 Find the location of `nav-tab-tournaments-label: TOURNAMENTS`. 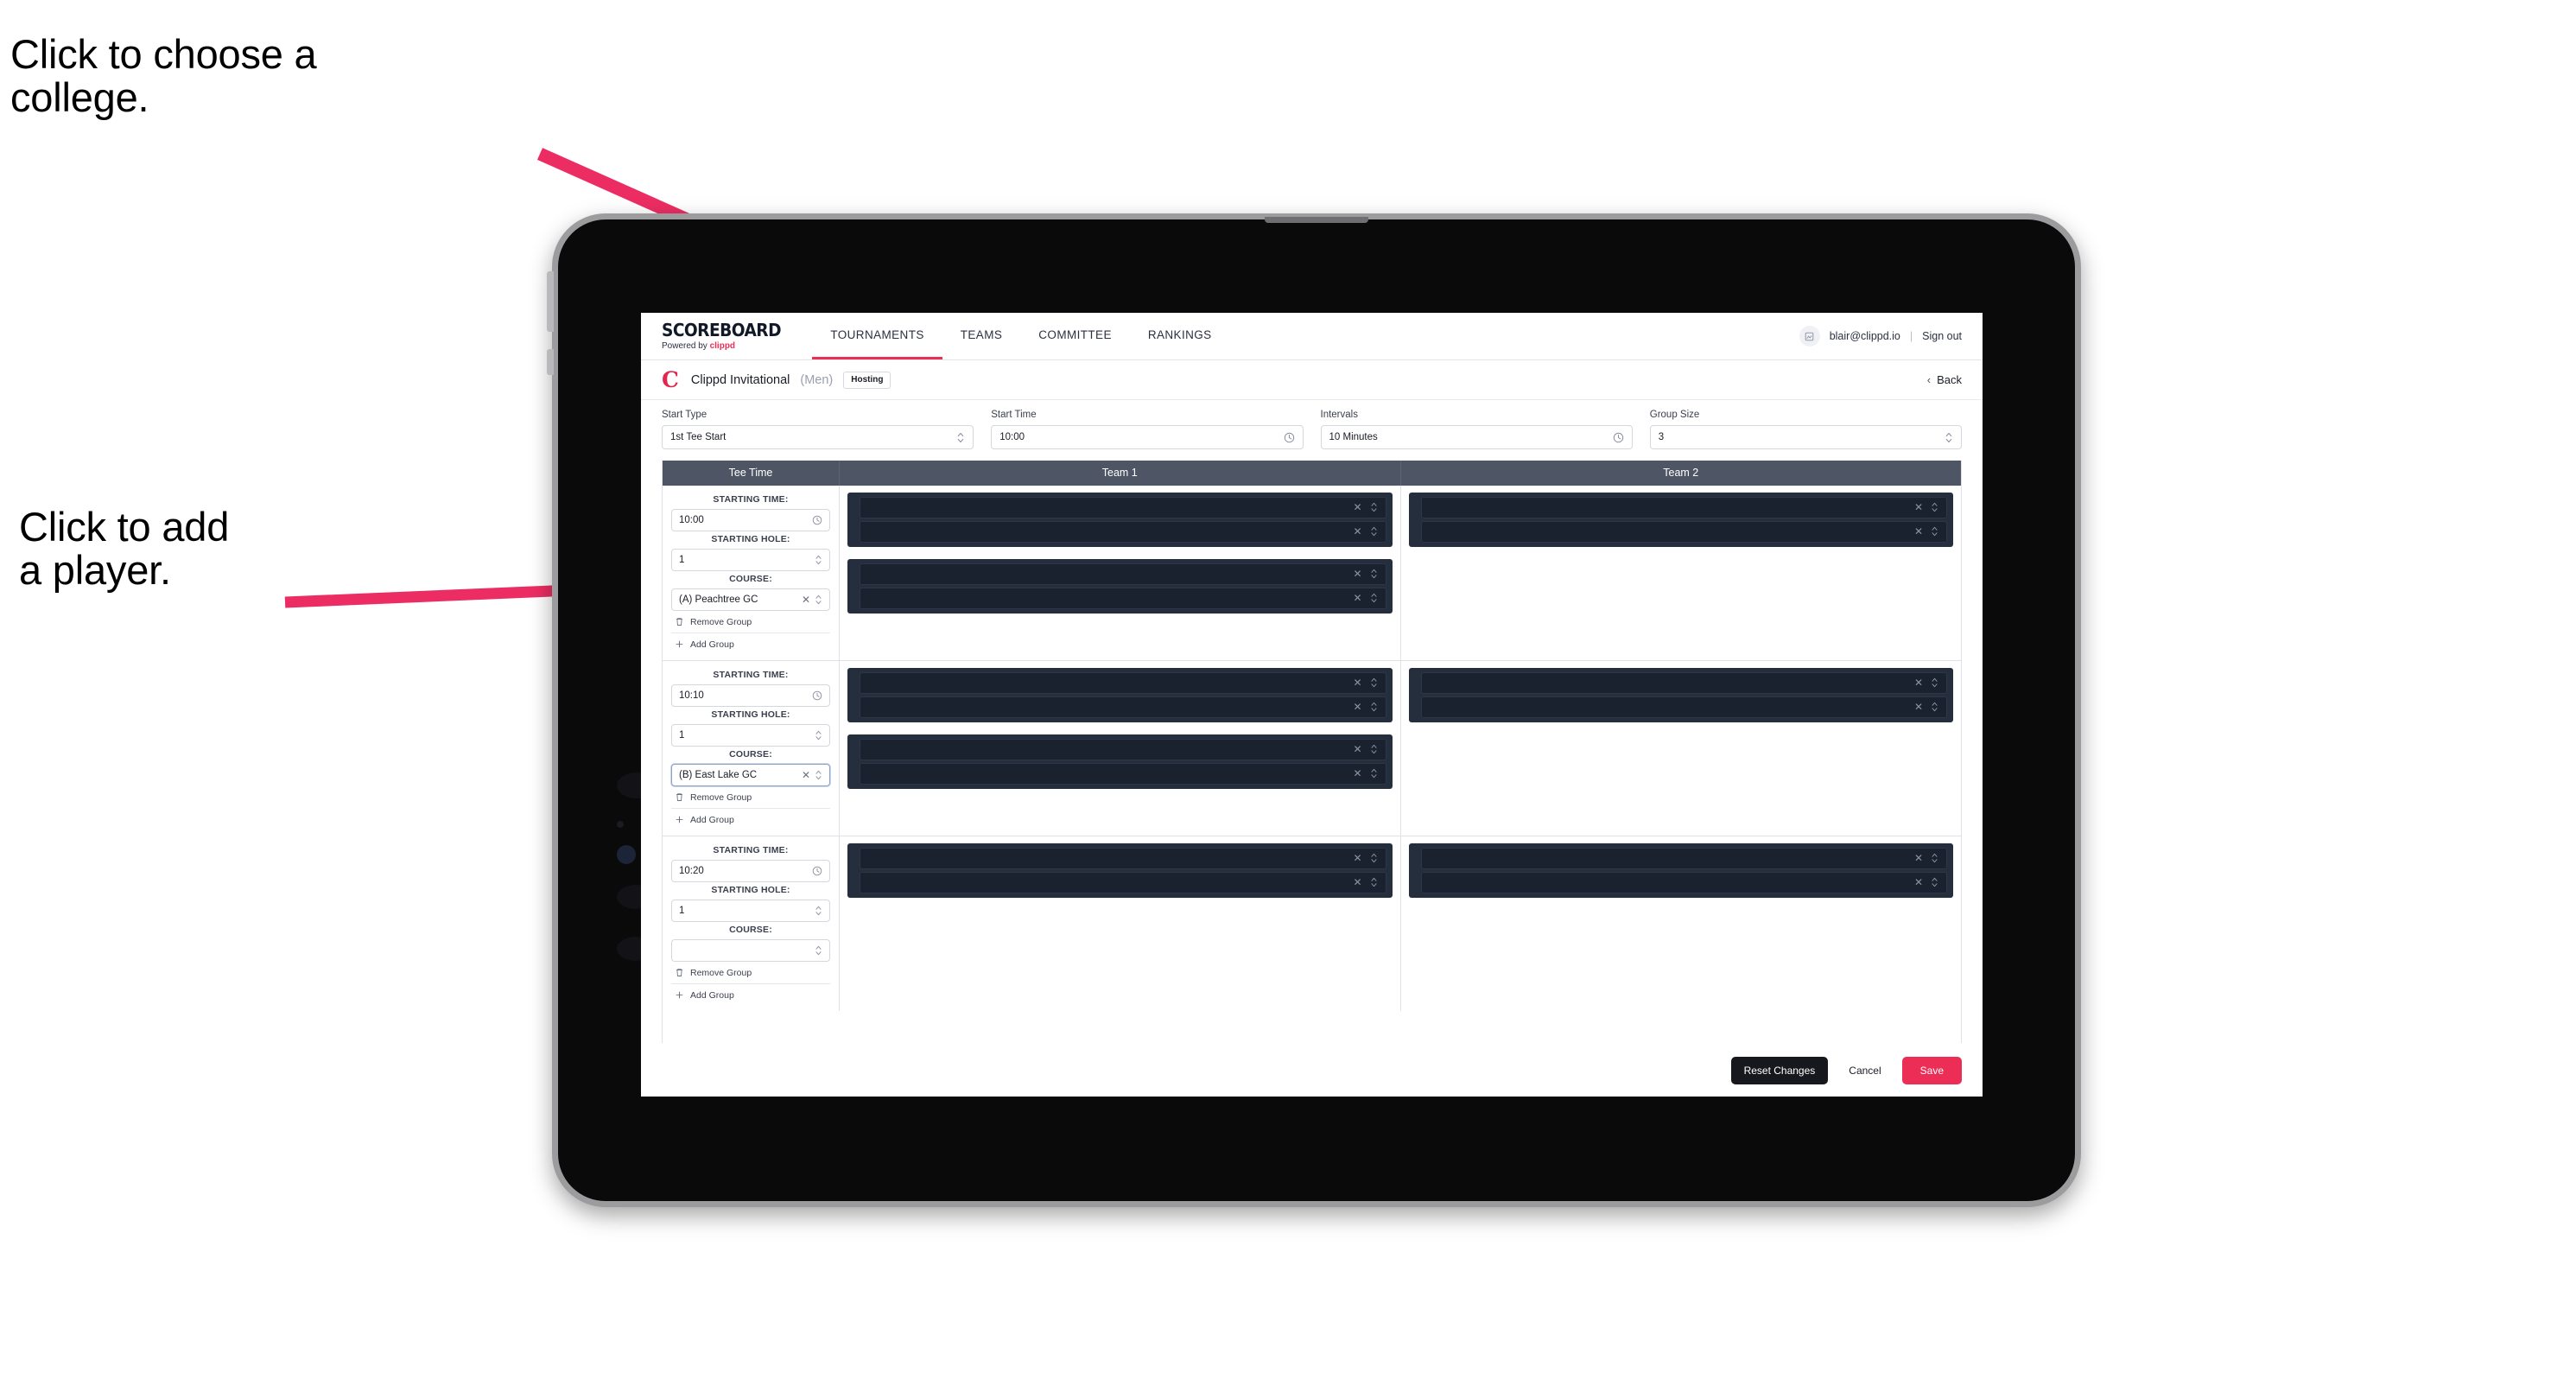

nav-tab-tournaments-label: TOURNAMENTS is located at coordinates (877, 334).